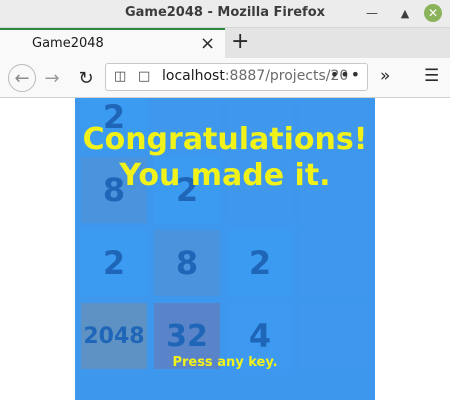 The height and width of the screenshot is (400, 450). Describe the element at coordinates (433, 13) in the screenshot. I see `close-window-icon: ✕` at that location.